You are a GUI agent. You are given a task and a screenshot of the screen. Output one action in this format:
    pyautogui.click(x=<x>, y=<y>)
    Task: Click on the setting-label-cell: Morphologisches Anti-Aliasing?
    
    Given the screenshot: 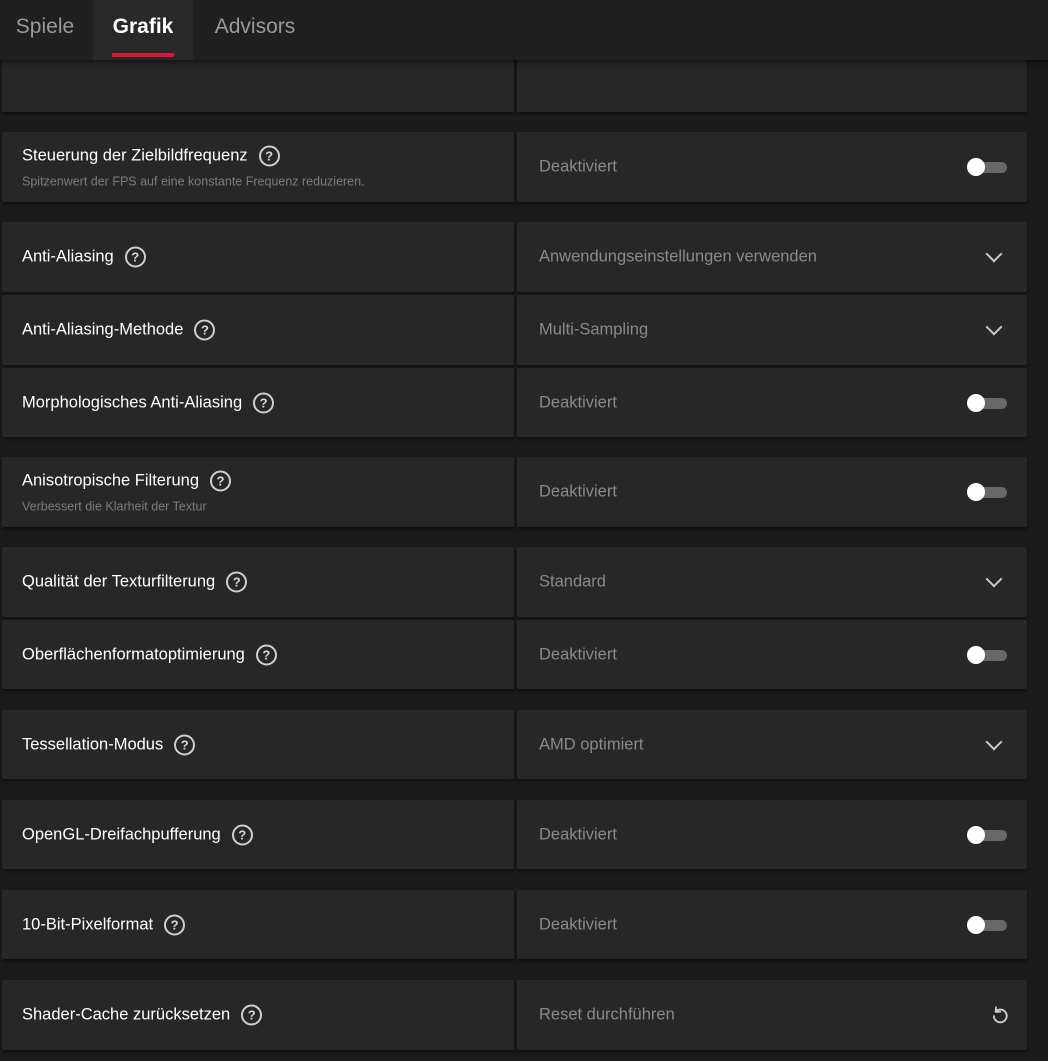 What is the action you would take?
    pyautogui.click(x=258, y=402)
    